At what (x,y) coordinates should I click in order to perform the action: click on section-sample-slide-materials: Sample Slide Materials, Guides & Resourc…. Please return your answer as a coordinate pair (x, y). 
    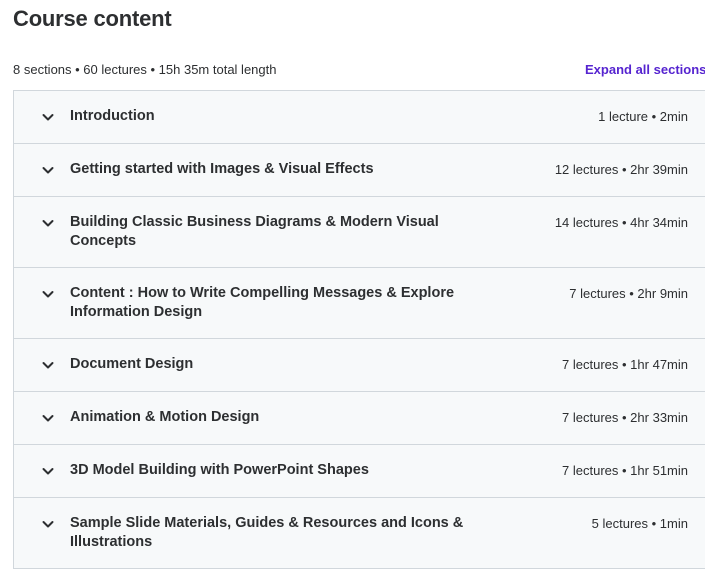
    Looking at the image, I should click on (359, 533).